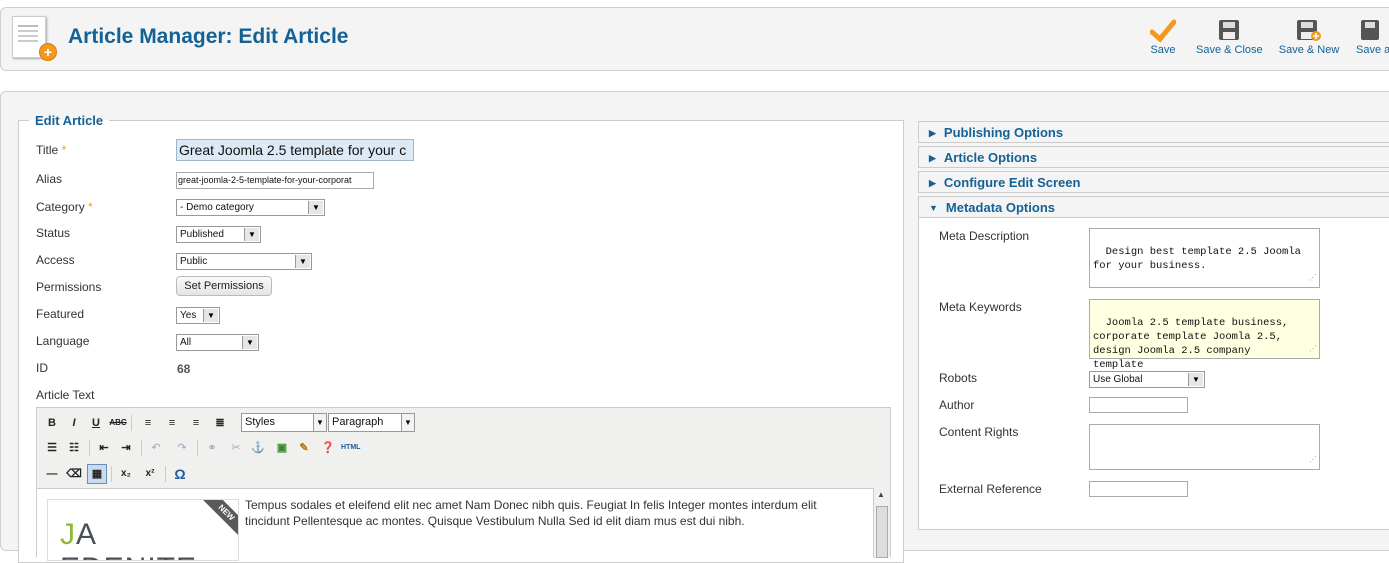 Image resolution: width=1389 pixels, height=563 pixels. Describe the element at coordinates (52, 474) in the screenshot. I see `horizontal-rule-icon: —` at that location.